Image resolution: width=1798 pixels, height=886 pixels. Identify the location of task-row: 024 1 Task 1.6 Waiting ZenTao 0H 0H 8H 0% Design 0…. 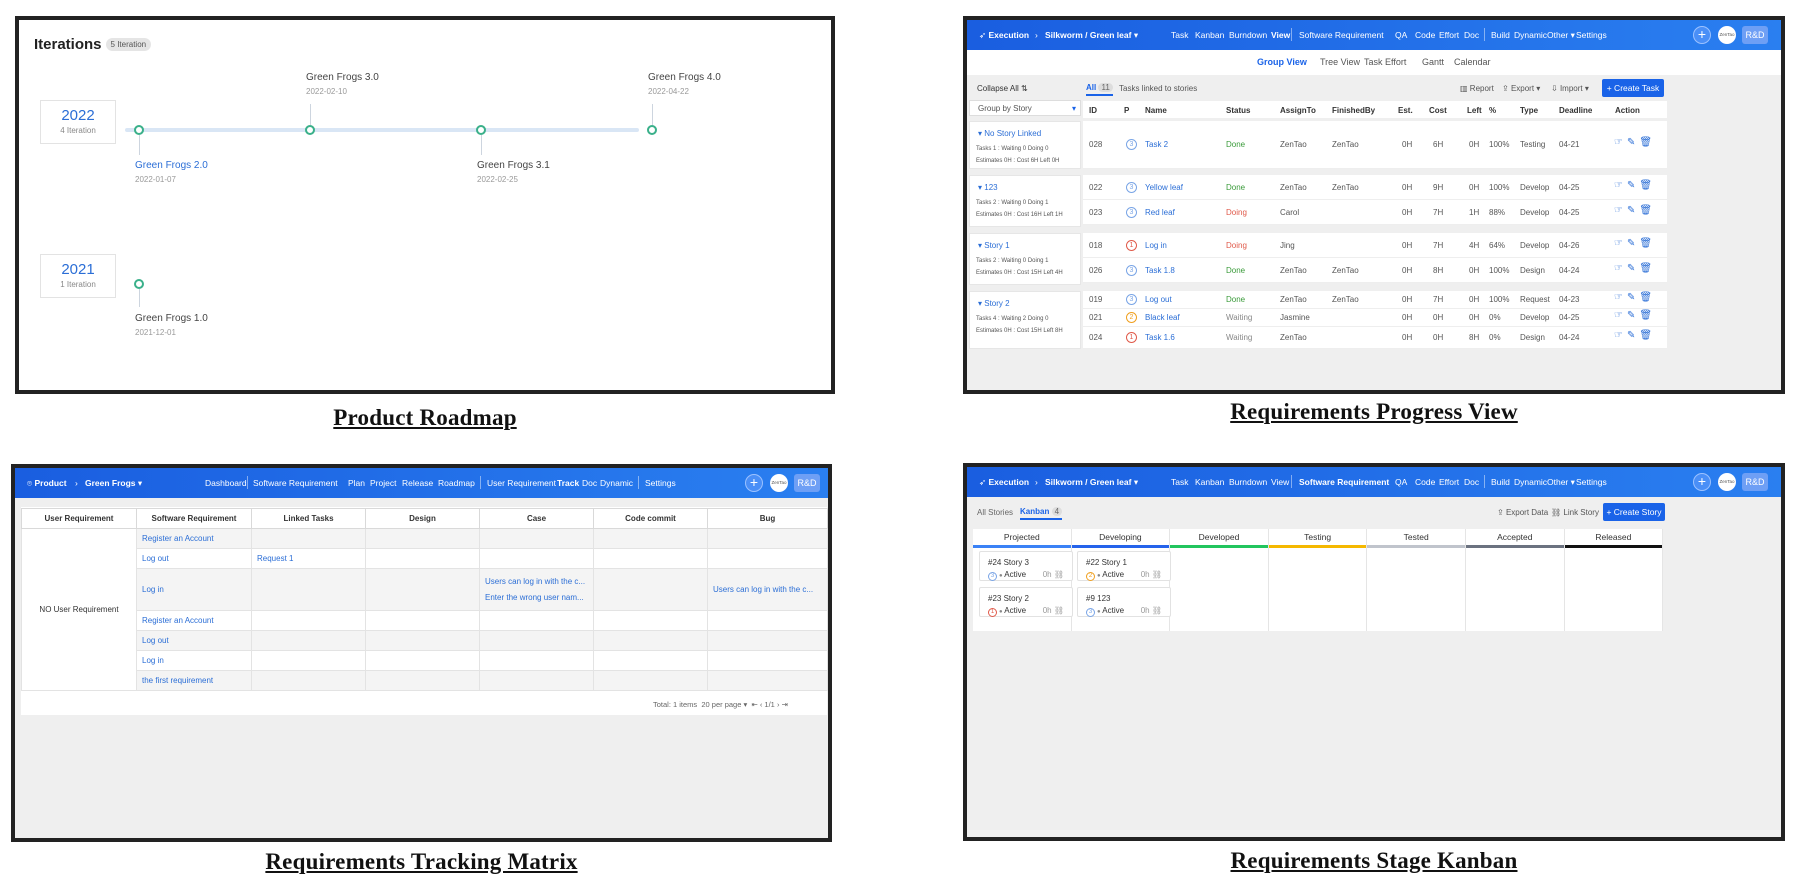
(1375, 338).